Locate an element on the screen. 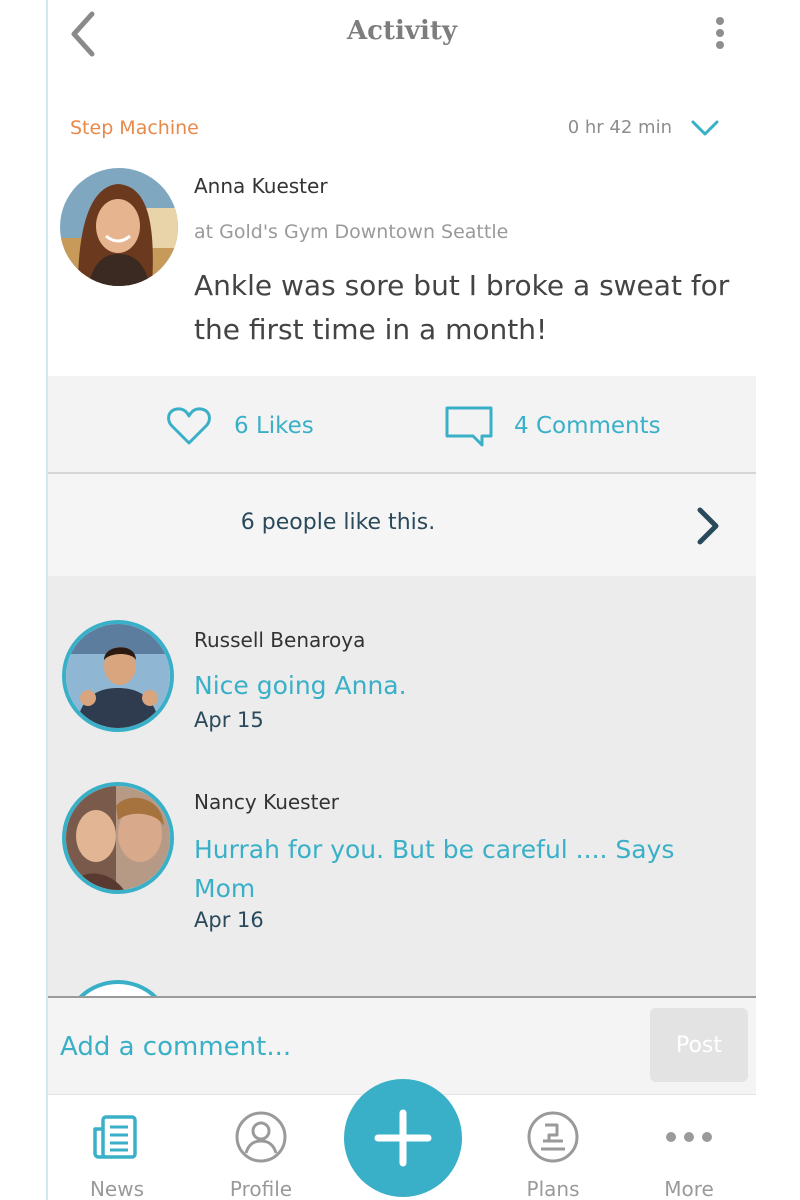 Image resolution: width=800 pixels, height=1200 pixels. comment-date: Apr 16 is located at coordinates (229, 920).